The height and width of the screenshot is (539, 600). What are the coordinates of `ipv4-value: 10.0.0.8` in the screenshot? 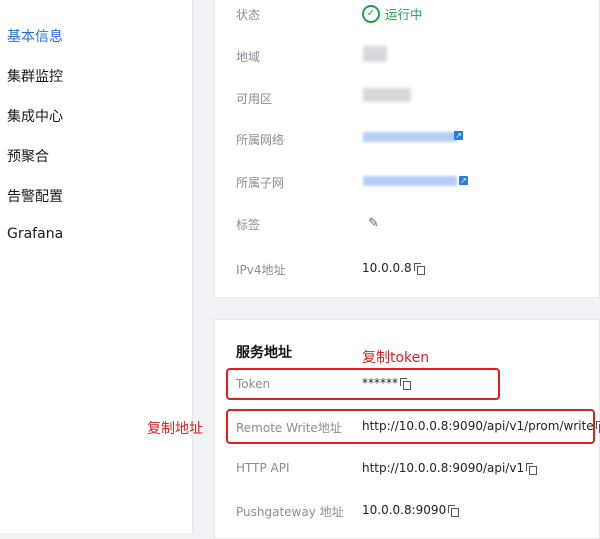 It's located at (393, 268).